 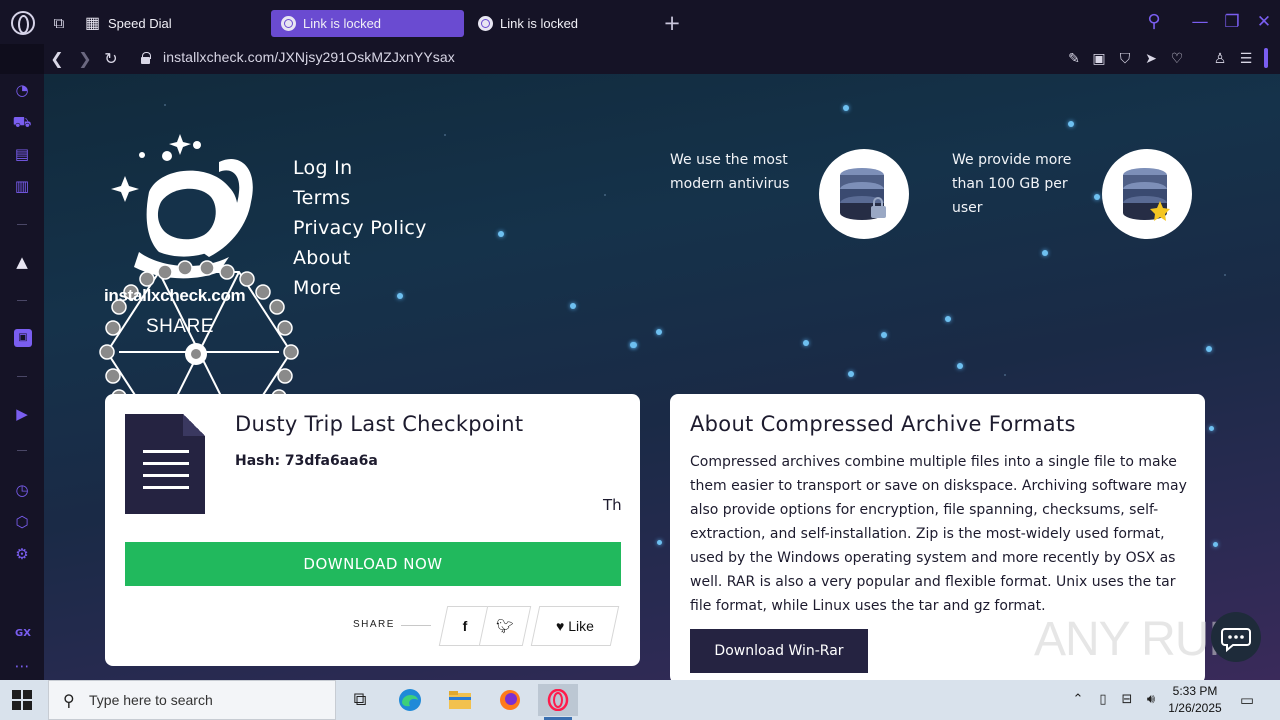 I want to click on twitter-share-button: 🐦︎, so click(x=505, y=626).